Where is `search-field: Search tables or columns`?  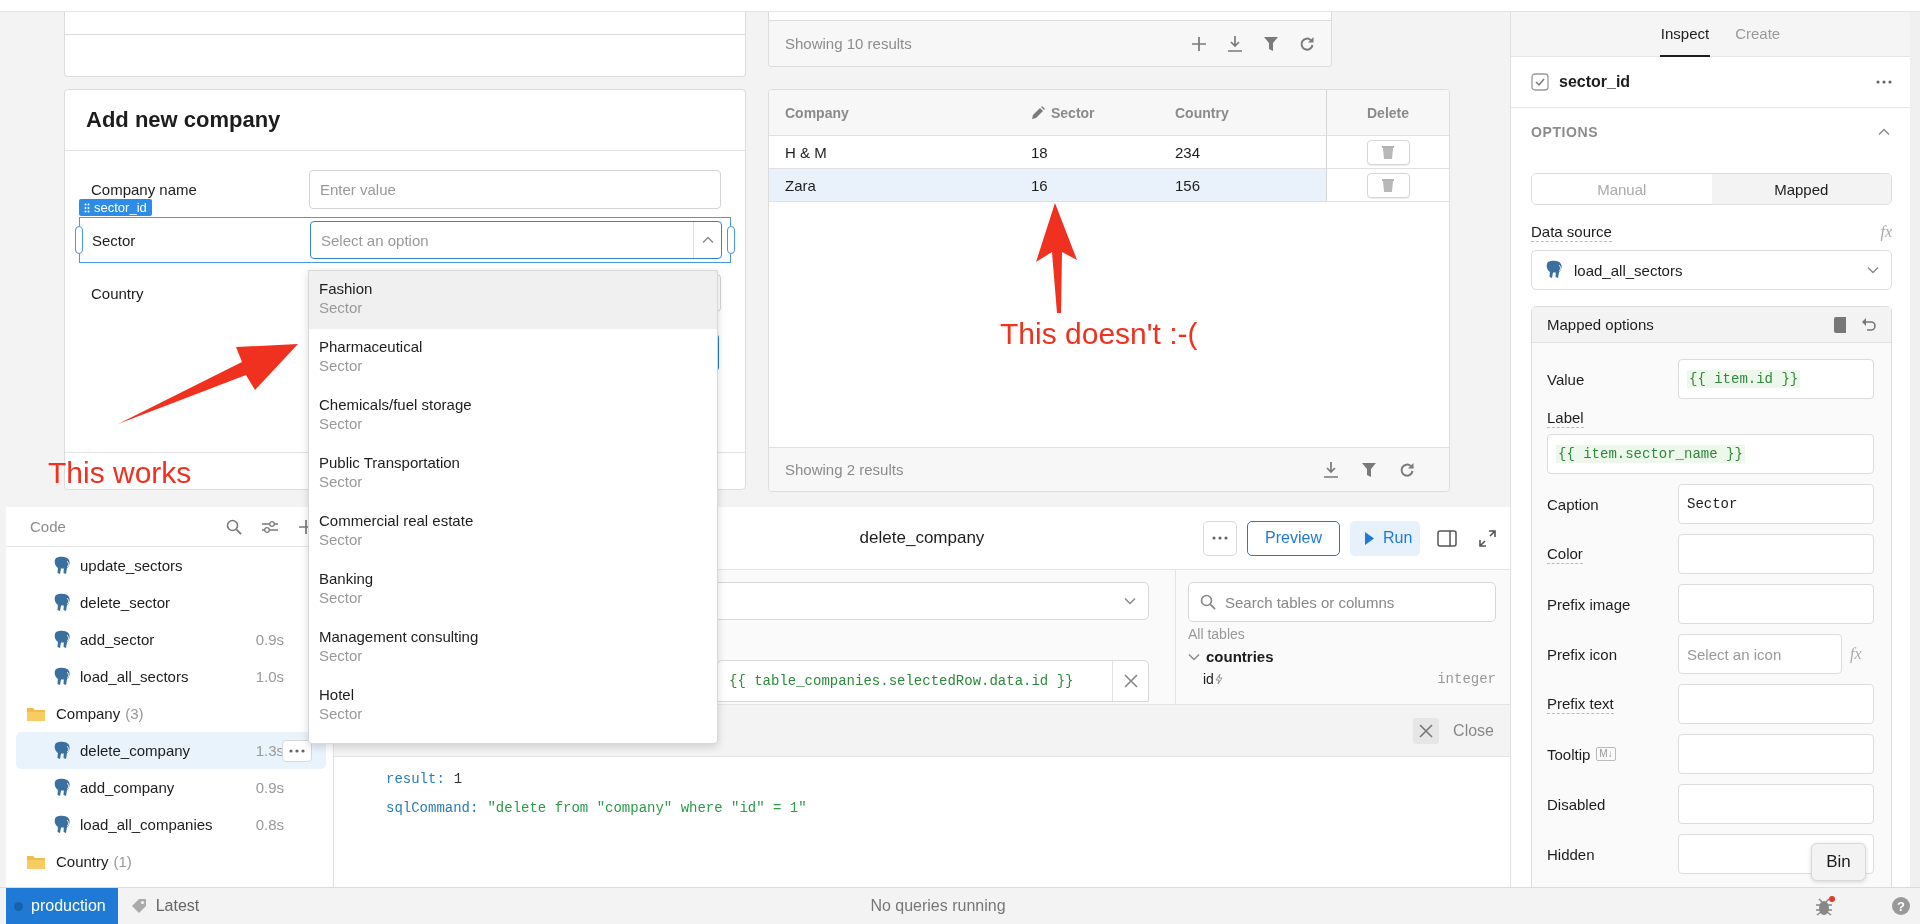
search-field: Search tables or columns is located at coordinates (1342, 602).